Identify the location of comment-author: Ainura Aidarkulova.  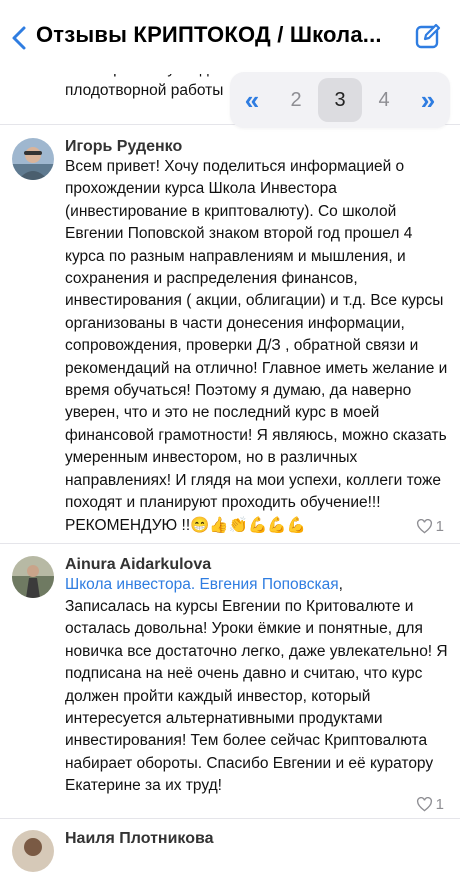
(138, 565).